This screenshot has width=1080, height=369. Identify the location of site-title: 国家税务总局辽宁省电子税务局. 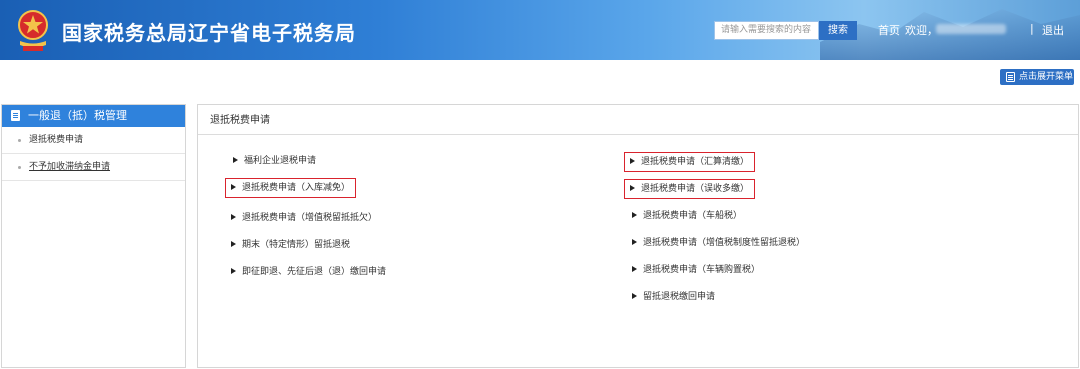
(209, 33).